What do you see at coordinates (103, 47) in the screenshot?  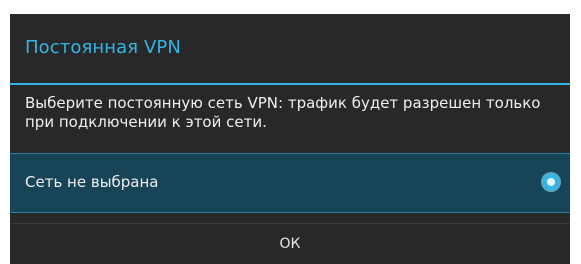 I see `dialog-title: Постоянная VPN` at bounding box center [103, 47].